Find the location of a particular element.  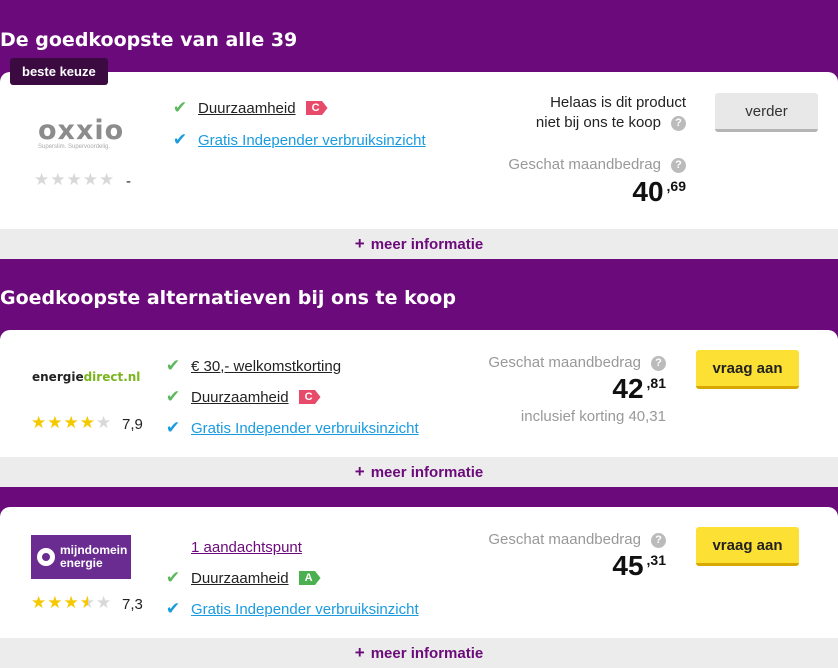

feature-attention-point: 1 aandachtspunt is located at coordinates (246, 547).